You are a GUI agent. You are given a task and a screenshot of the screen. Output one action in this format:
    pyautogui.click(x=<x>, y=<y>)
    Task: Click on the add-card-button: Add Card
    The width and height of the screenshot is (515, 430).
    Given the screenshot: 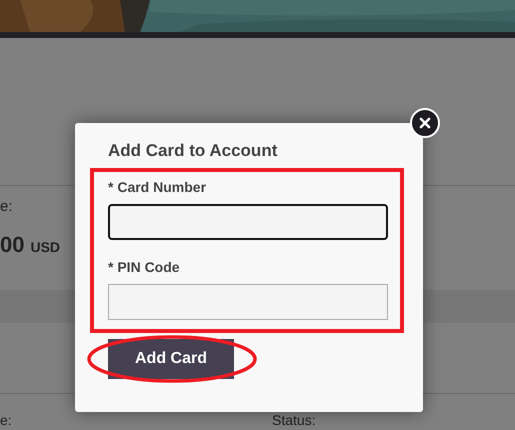 What is the action you would take?
    pyautogui.click(x=171, y=359)
    